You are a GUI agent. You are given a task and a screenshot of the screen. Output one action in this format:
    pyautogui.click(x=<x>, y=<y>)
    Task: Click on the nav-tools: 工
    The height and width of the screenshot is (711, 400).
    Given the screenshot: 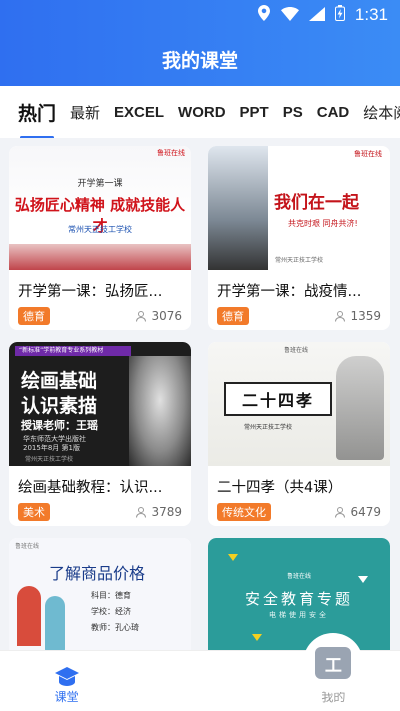 What is the action you would take?
    pyautogui.click(x=248, y=672)
    